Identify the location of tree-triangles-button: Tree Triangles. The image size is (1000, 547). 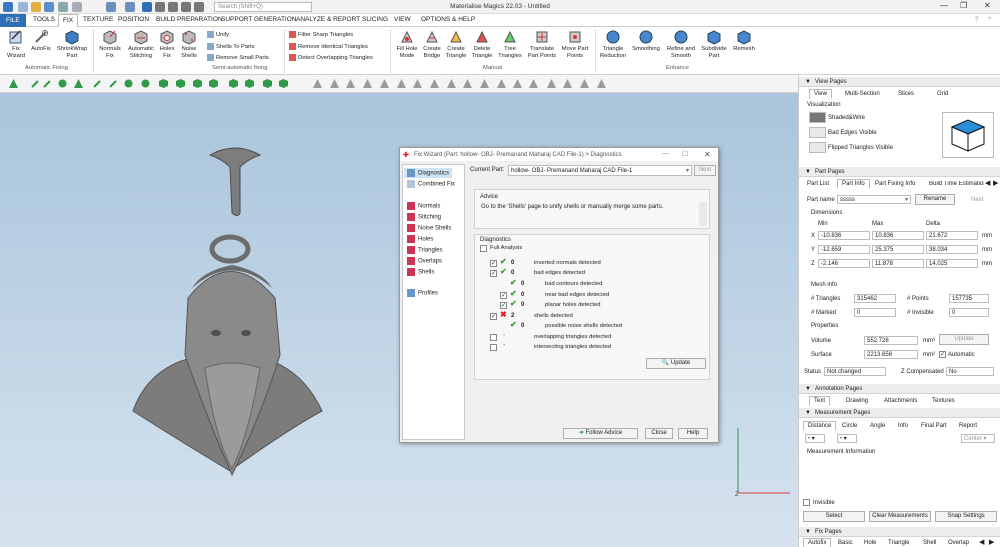
(510, 44).